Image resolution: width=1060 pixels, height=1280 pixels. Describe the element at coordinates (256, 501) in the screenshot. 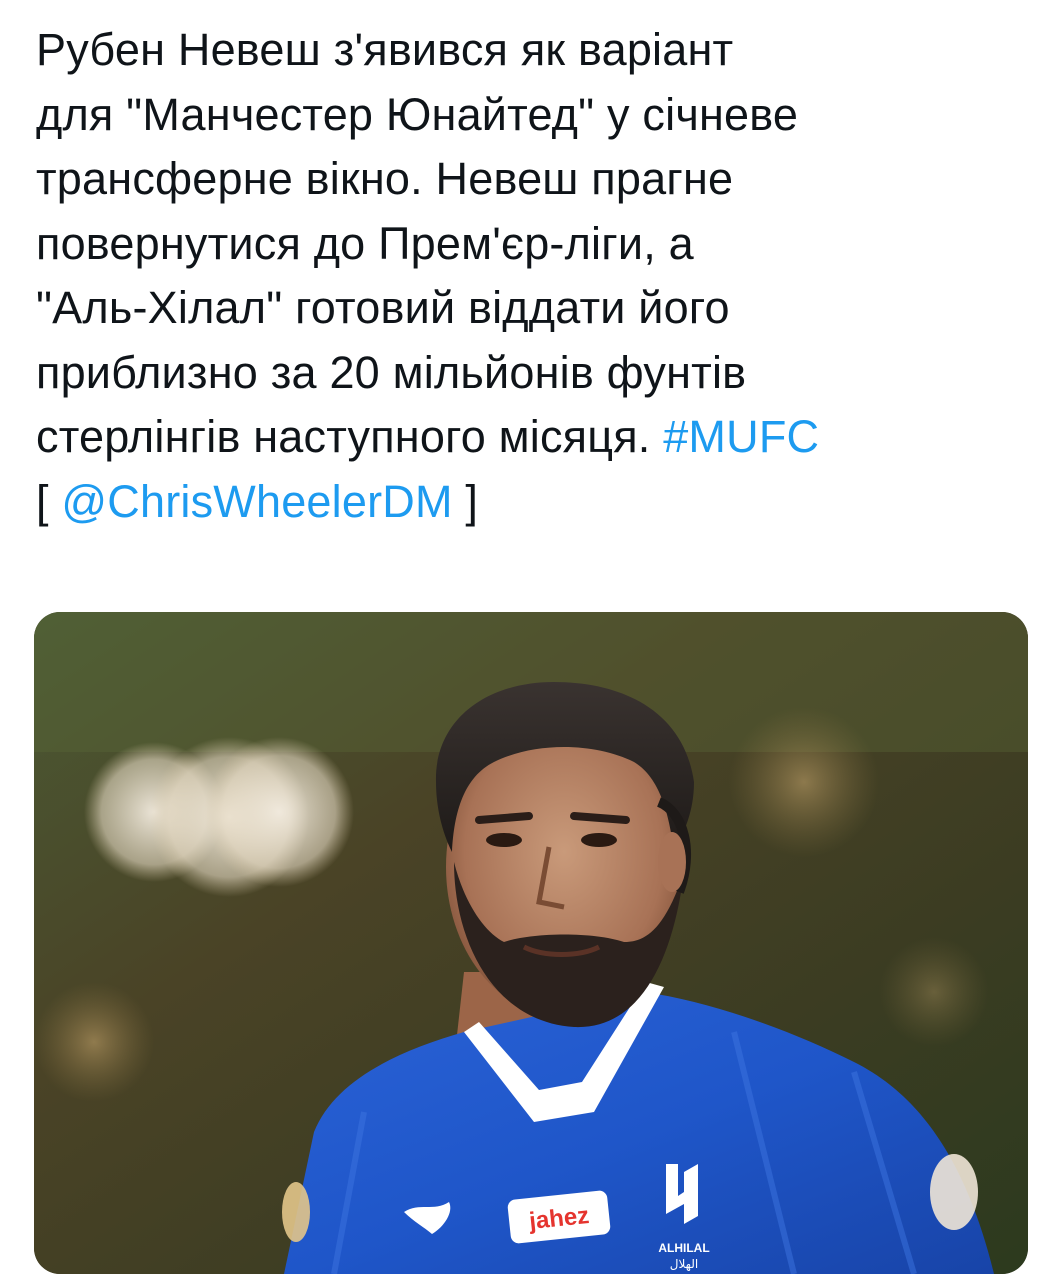

I see `mention-link: @ChrisWheelerDM` at that location.